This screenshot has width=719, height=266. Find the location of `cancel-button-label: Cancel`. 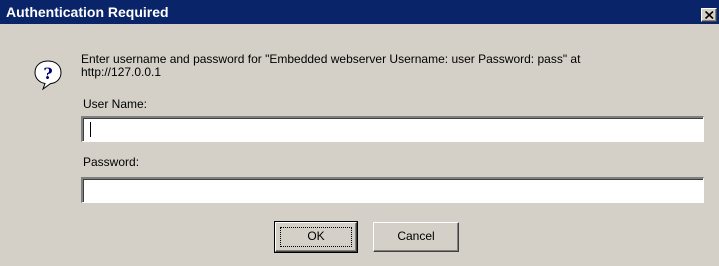

cancel-button-label: Cancel is located at coordinates (416, 236).